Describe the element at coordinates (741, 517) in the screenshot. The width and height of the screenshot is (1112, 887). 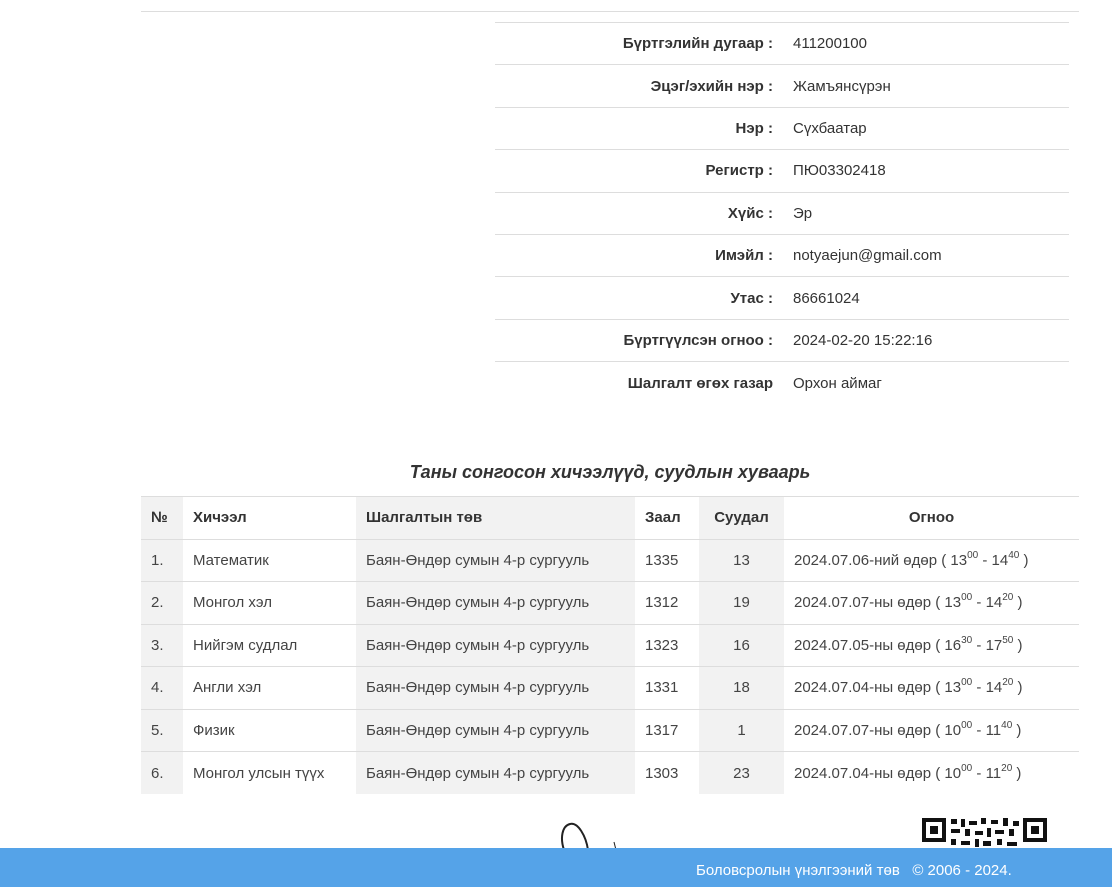
I see `col-header-seat: Суудал` at that location.